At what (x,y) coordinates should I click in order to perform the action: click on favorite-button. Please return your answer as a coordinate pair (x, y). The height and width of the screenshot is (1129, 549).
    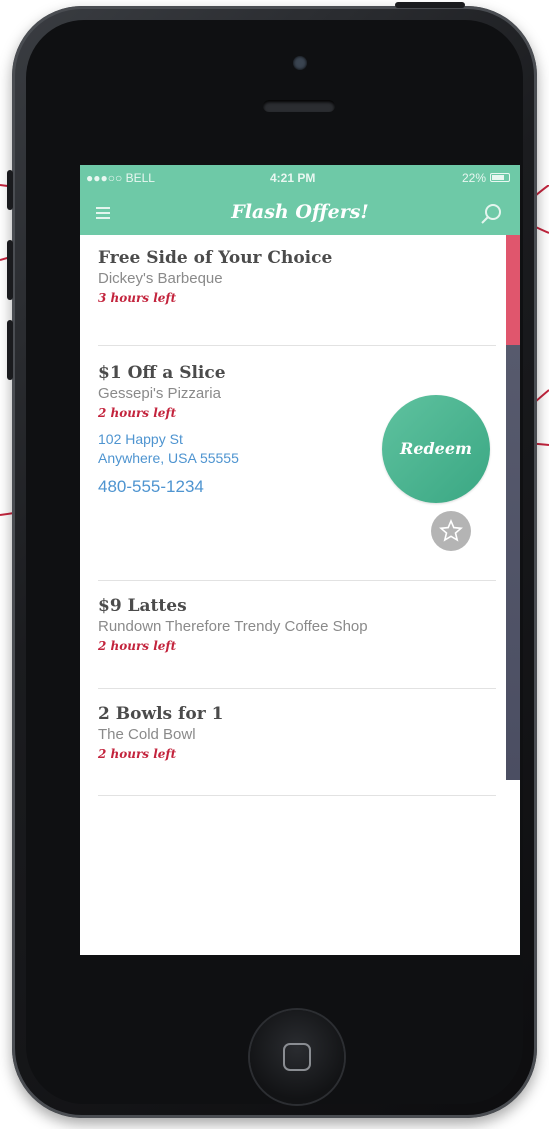
    Looking at the image, I should click on (451, 531).